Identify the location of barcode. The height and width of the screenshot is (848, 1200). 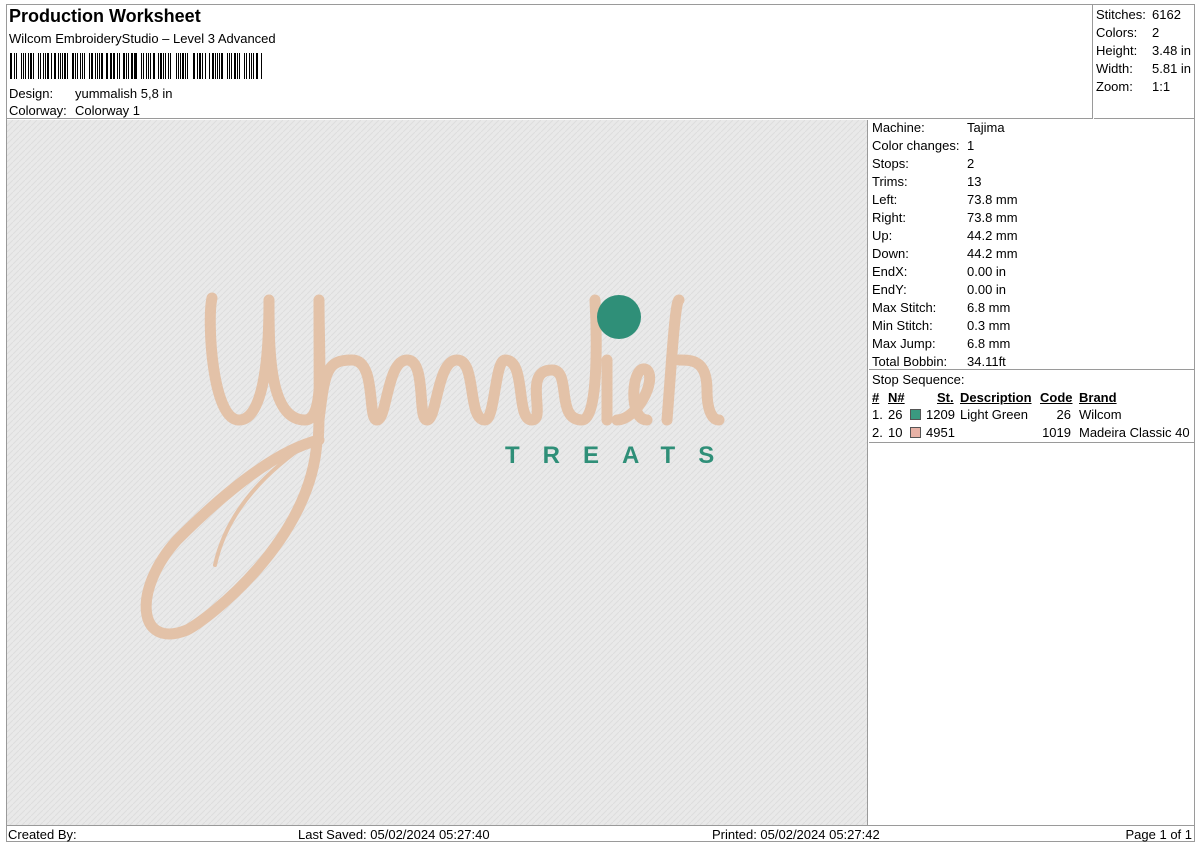
(137, 66).